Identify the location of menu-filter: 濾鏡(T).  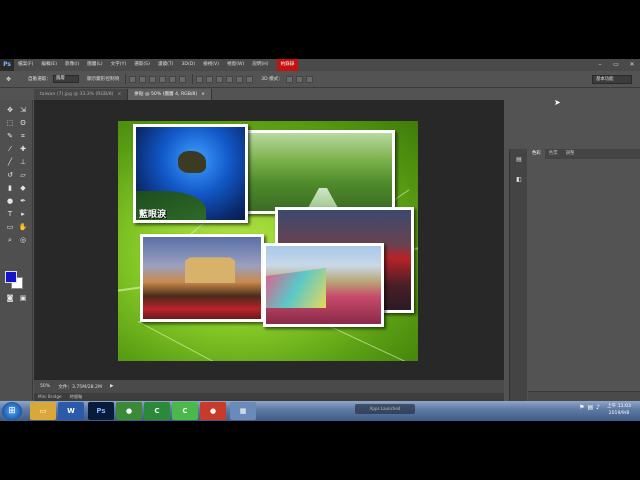
(166, 65).